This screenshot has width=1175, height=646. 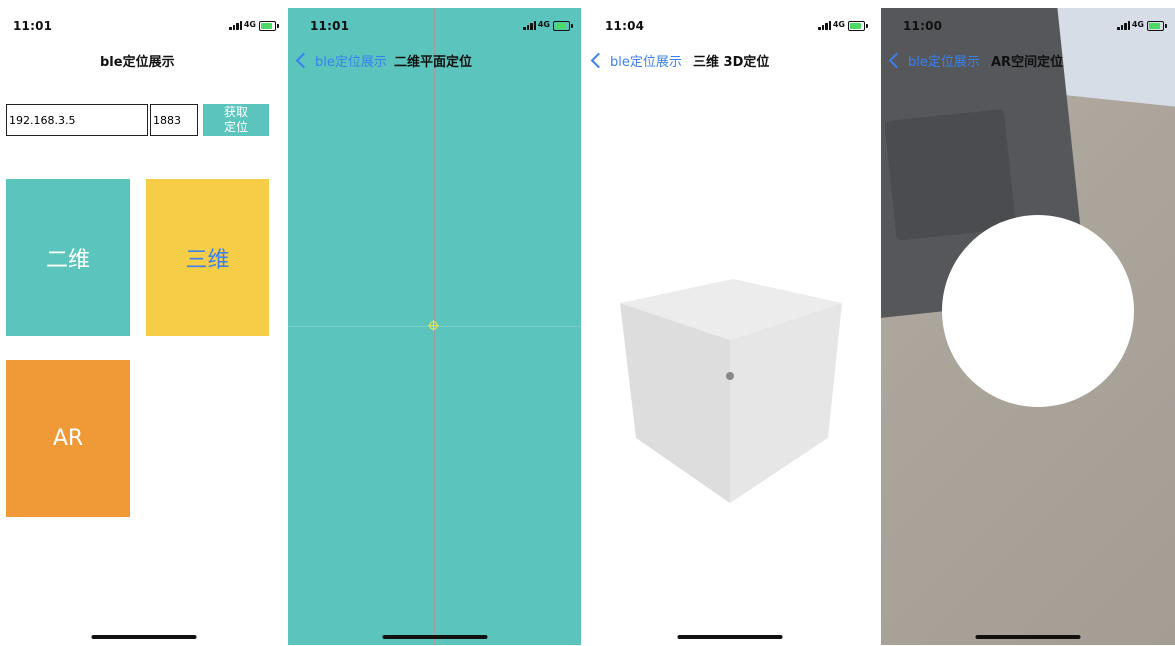 I want to click on ar-tile-label: AR, so click(x=68, y=438).